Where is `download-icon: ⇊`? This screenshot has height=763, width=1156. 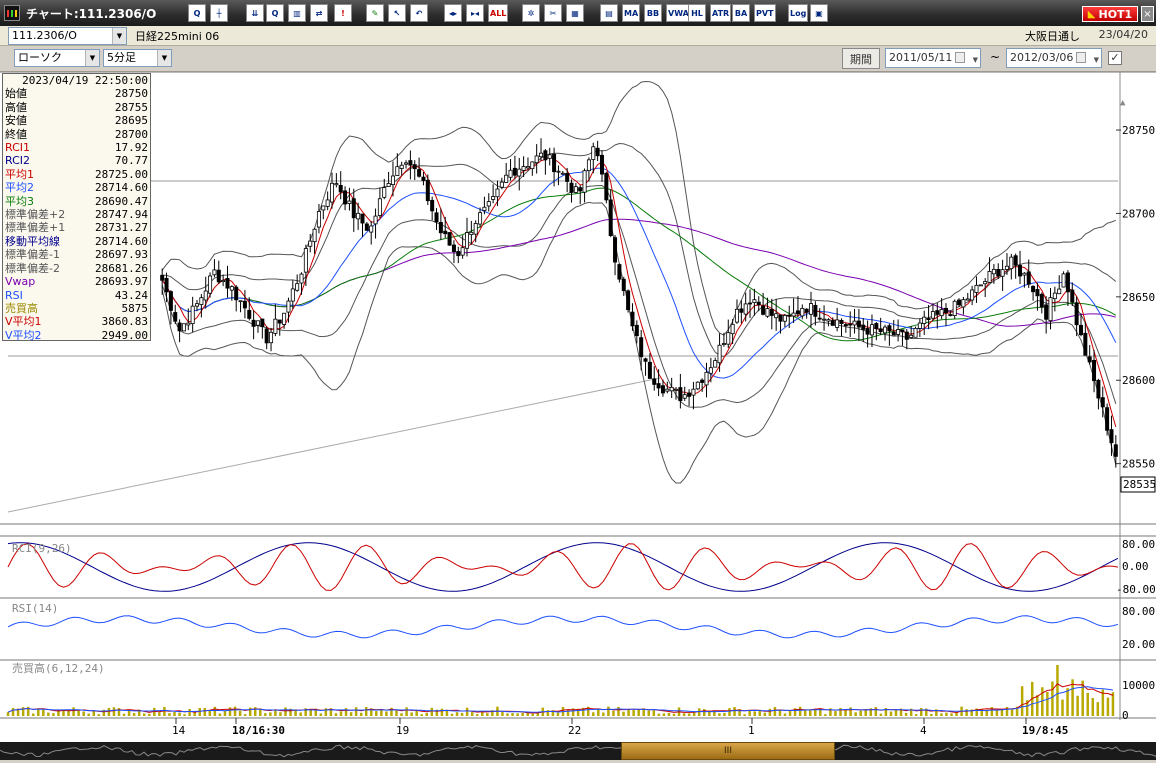 download-icon: ⇊ is located at coordinates (255, 13).